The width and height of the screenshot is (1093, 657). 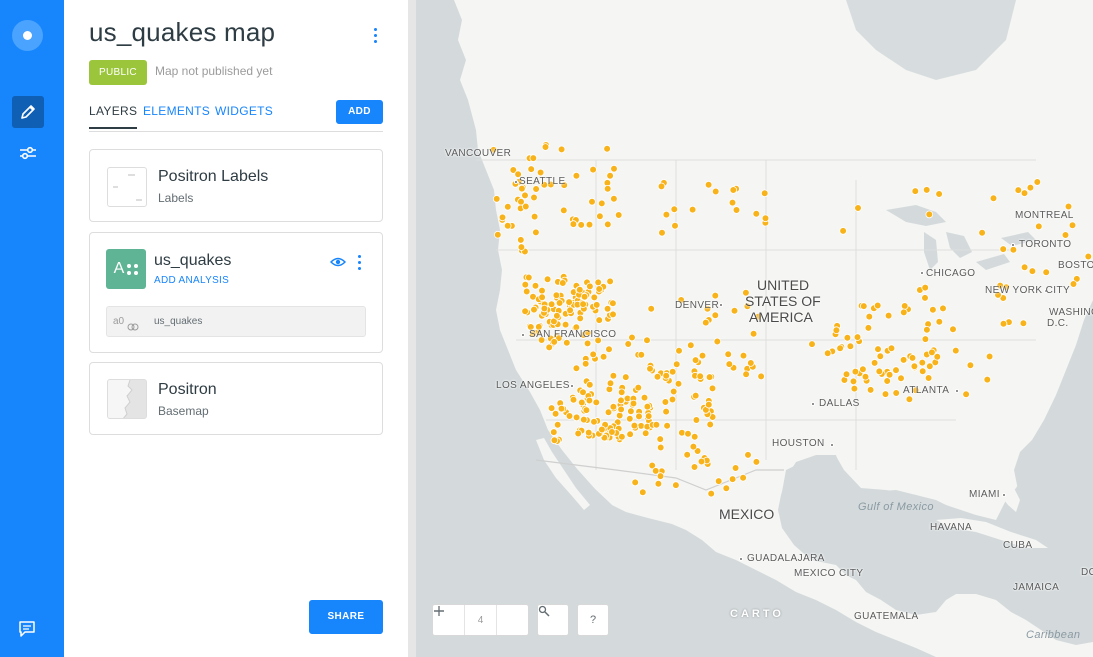 I want to click on share-button: SHARE, so click(x=346, y=617).